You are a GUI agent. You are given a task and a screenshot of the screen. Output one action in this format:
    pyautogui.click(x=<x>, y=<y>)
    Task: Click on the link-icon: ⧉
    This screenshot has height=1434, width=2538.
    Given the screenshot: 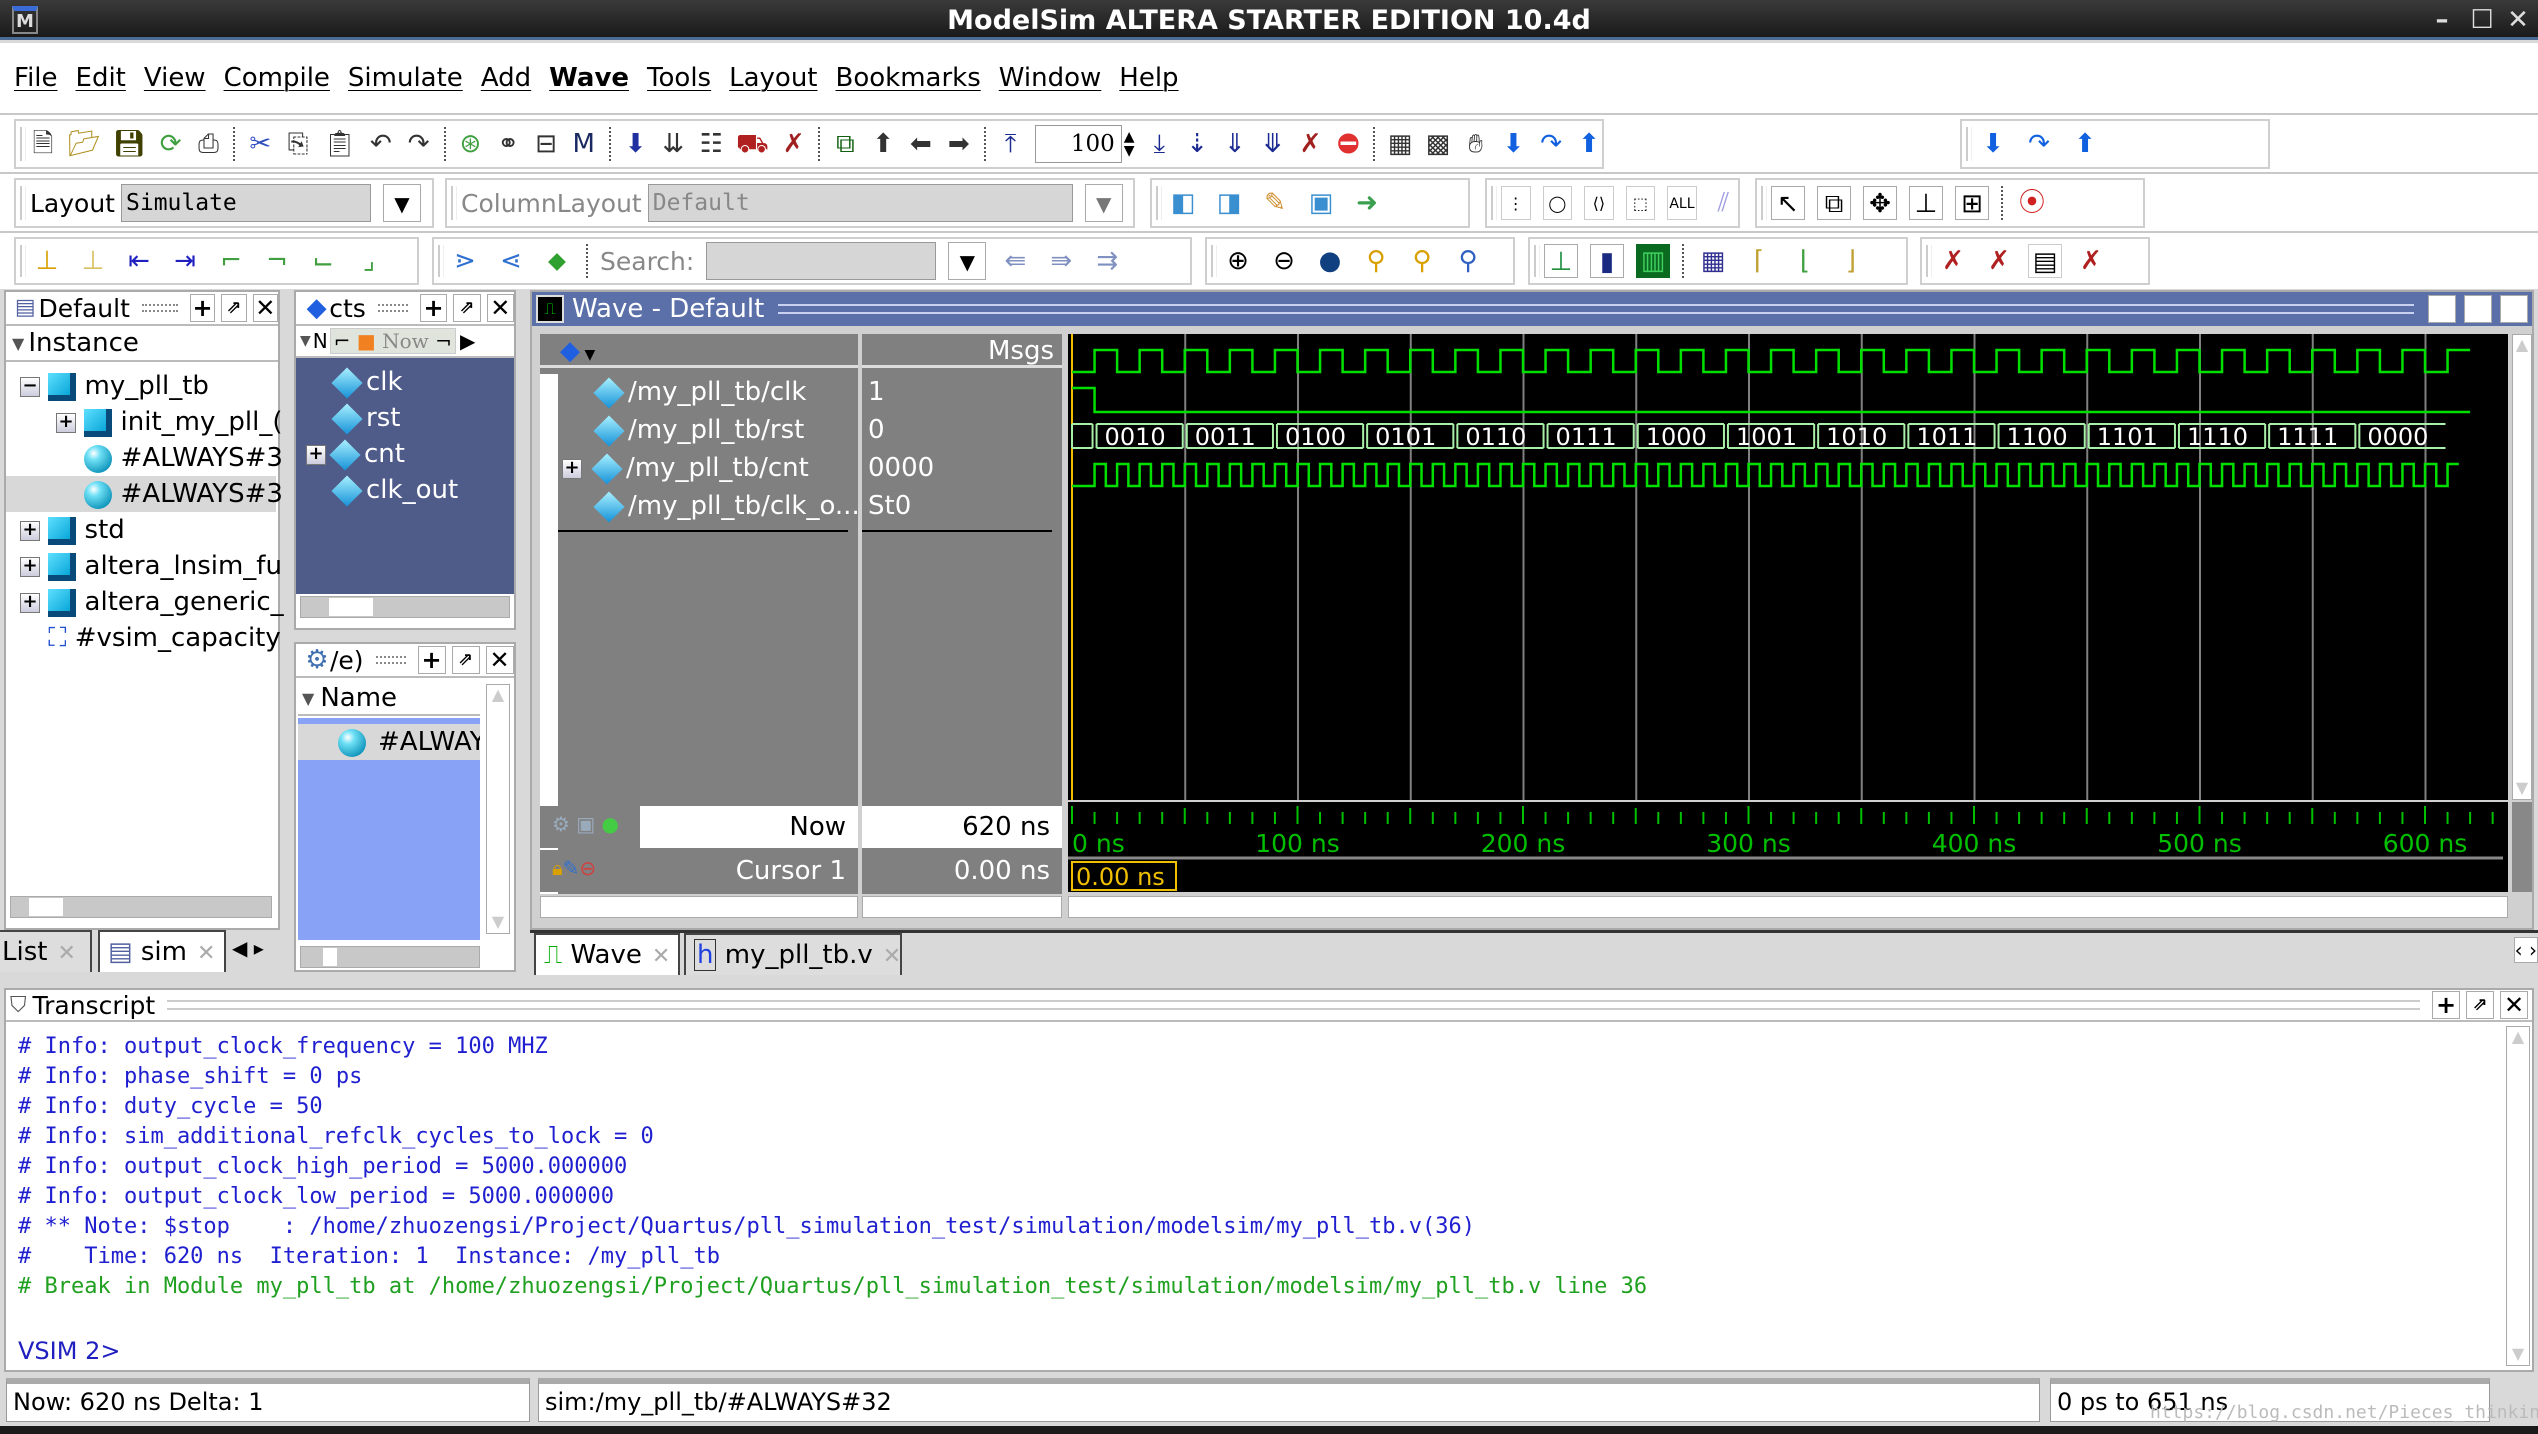 What is the action you would take?
    pyautogui.click(x=845, y=144)
    